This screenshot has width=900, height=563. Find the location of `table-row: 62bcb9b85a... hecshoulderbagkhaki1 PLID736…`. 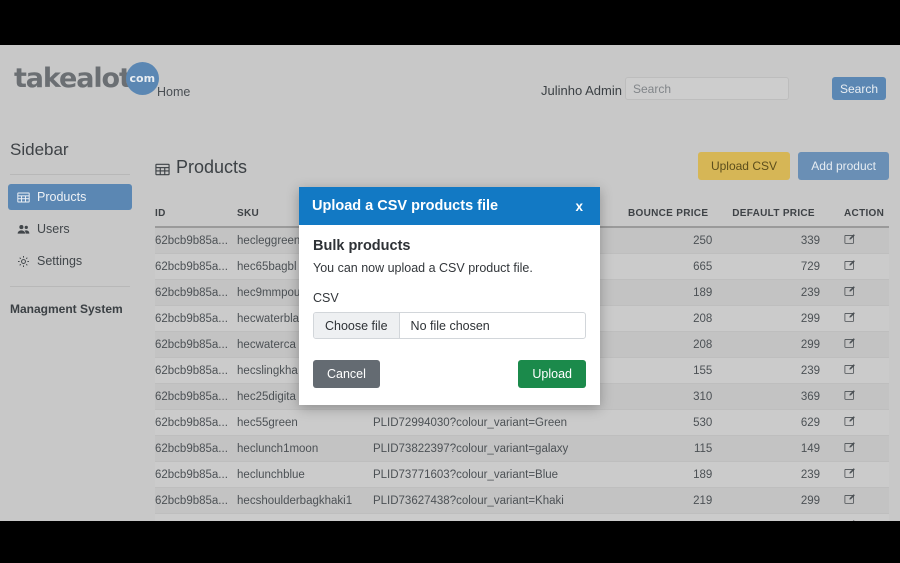

table-row: 62bcb9b85a... hecshoulderbagkhaki1 PLID736… is located at coordinates (522, 500).